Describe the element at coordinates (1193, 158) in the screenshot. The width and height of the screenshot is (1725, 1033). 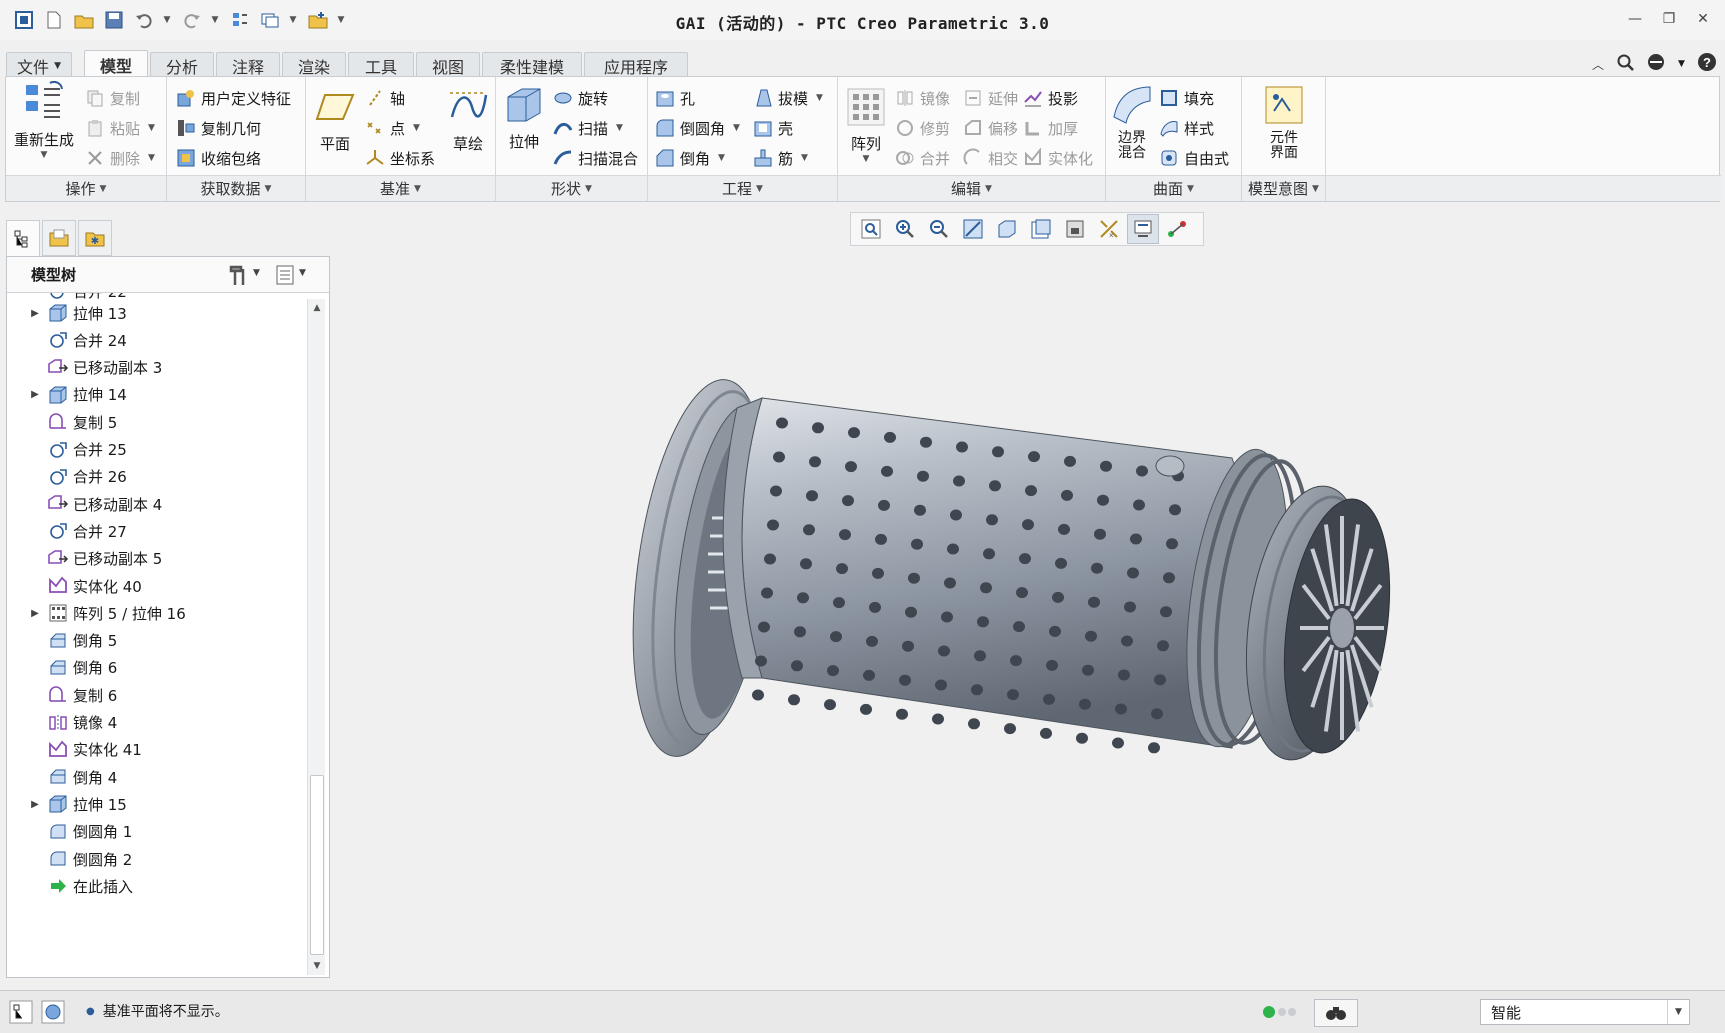
I see `freestyle-button: 自由式` at that location.